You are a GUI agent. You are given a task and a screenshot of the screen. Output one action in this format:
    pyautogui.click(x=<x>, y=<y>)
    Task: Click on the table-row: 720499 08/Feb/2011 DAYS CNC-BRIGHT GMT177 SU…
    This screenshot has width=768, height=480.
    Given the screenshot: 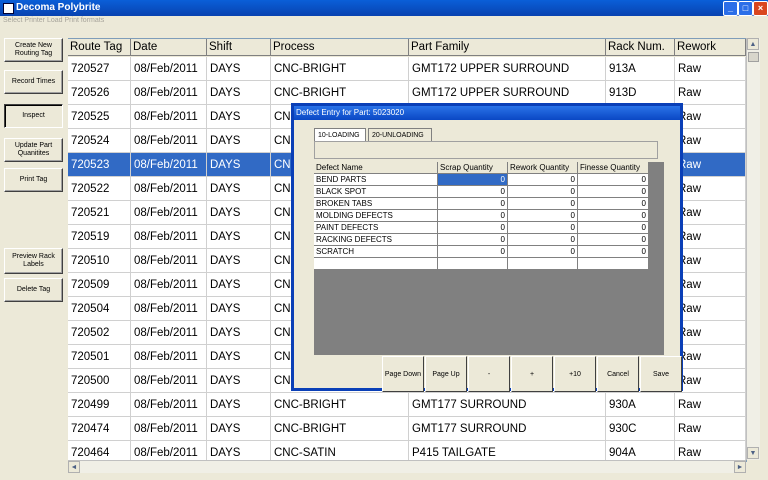 What is the action you would take?
    pyautogui.click(x=407, y=405)
    